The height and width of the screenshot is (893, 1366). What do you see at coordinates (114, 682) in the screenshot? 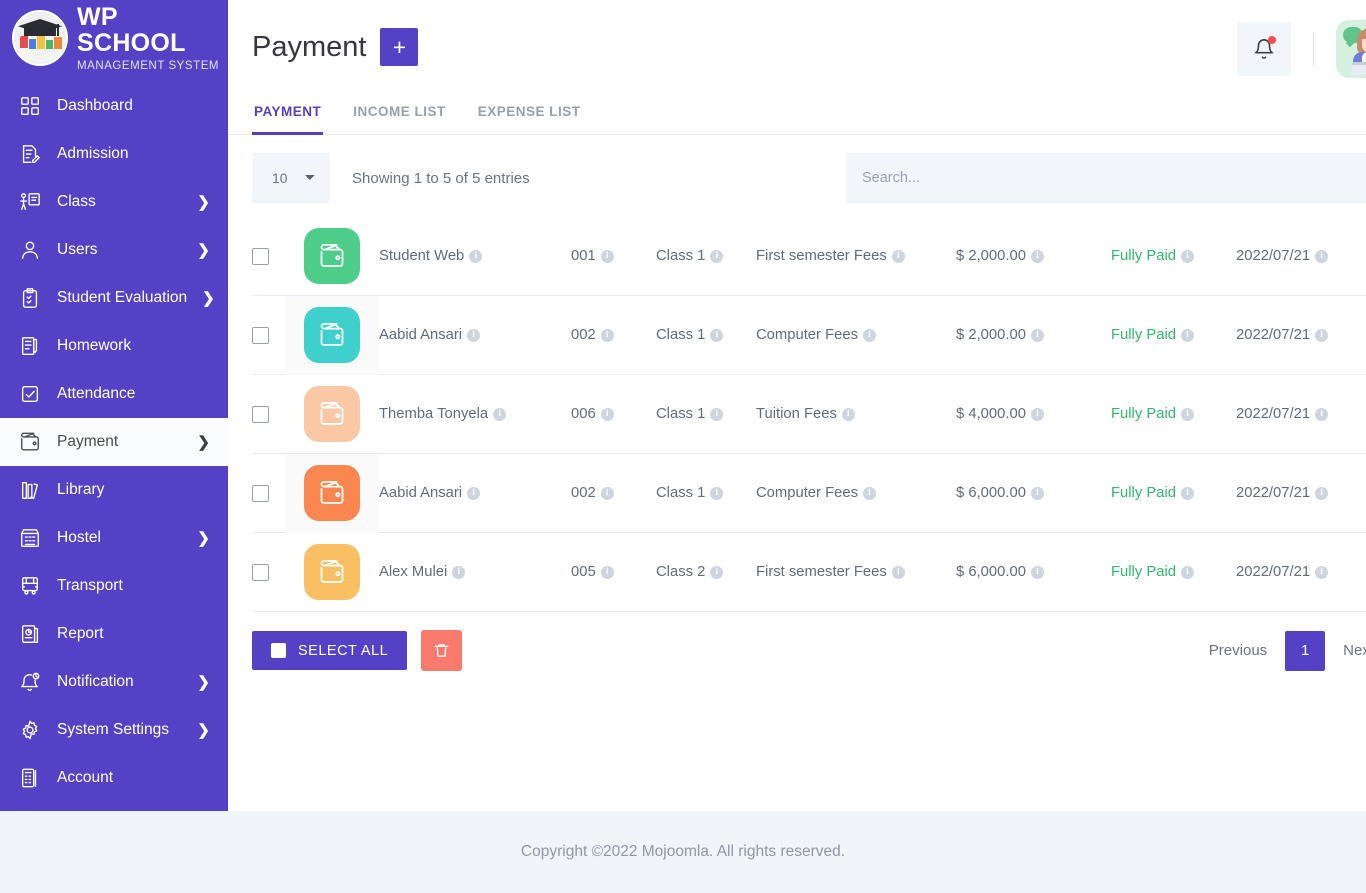
I see `sidebar-item-notification: Notification ❯` at bounding box center [114, 682].